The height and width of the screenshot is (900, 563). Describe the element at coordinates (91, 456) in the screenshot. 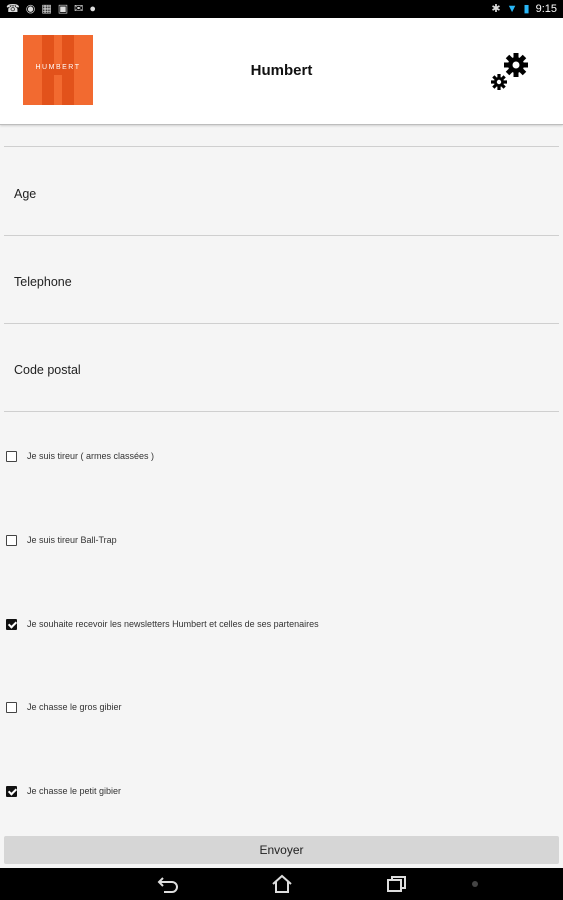

I see `checkbox-label: Je suis tireur ( armes classées )` at that location.